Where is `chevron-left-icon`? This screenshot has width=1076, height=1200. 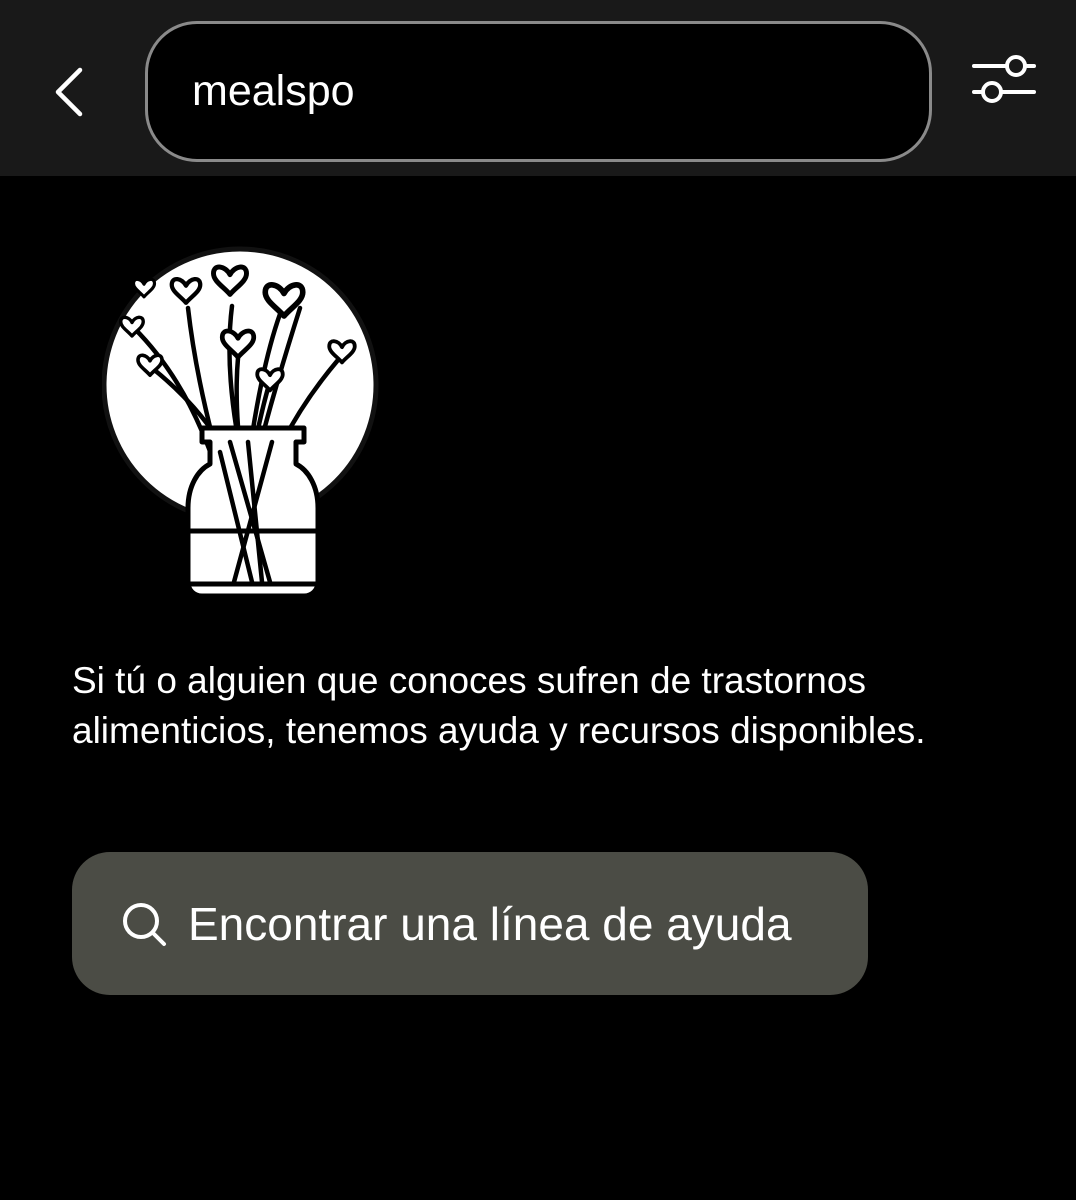
chevron-left-icon is located at coordinates (69, 92).